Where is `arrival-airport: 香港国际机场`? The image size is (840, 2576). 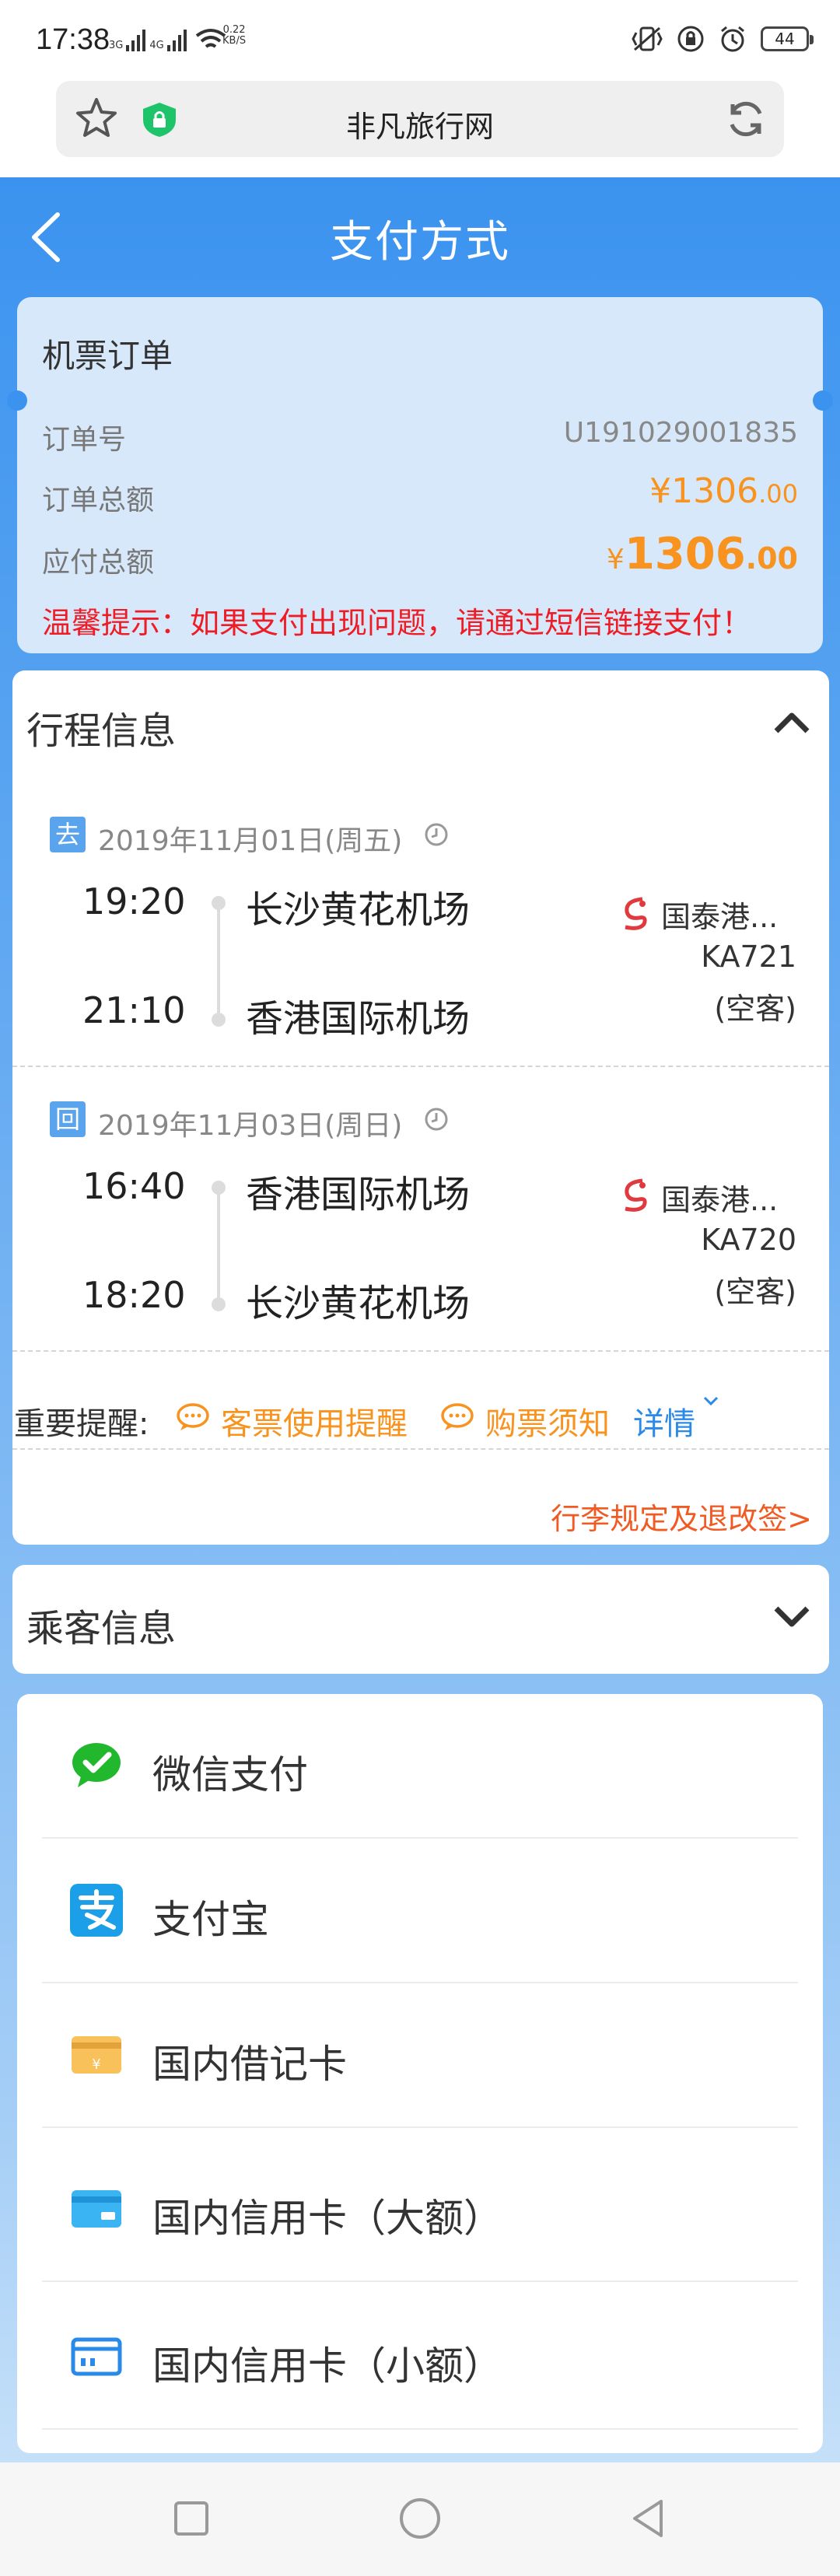
arrival-airport: 香港国际机场 is located at coordinates (358, 1019).